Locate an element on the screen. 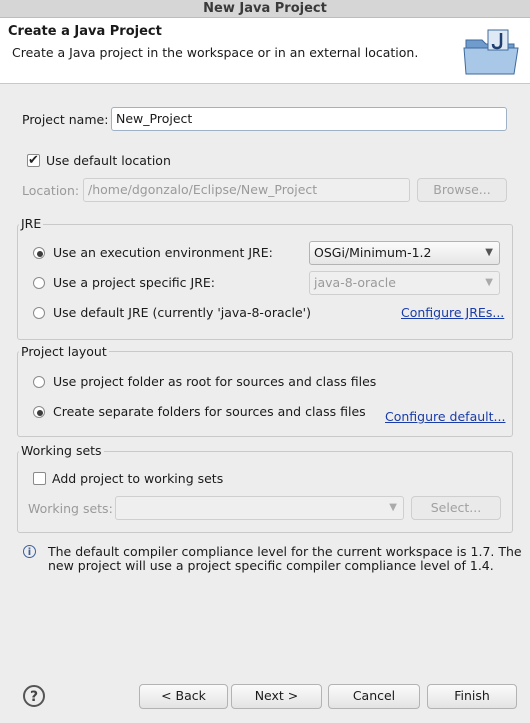 The width and height of the screenshot is (530, 723). execution-environment-value: OSGi/Minimum-1.2 is located at coordinates (373, 252).